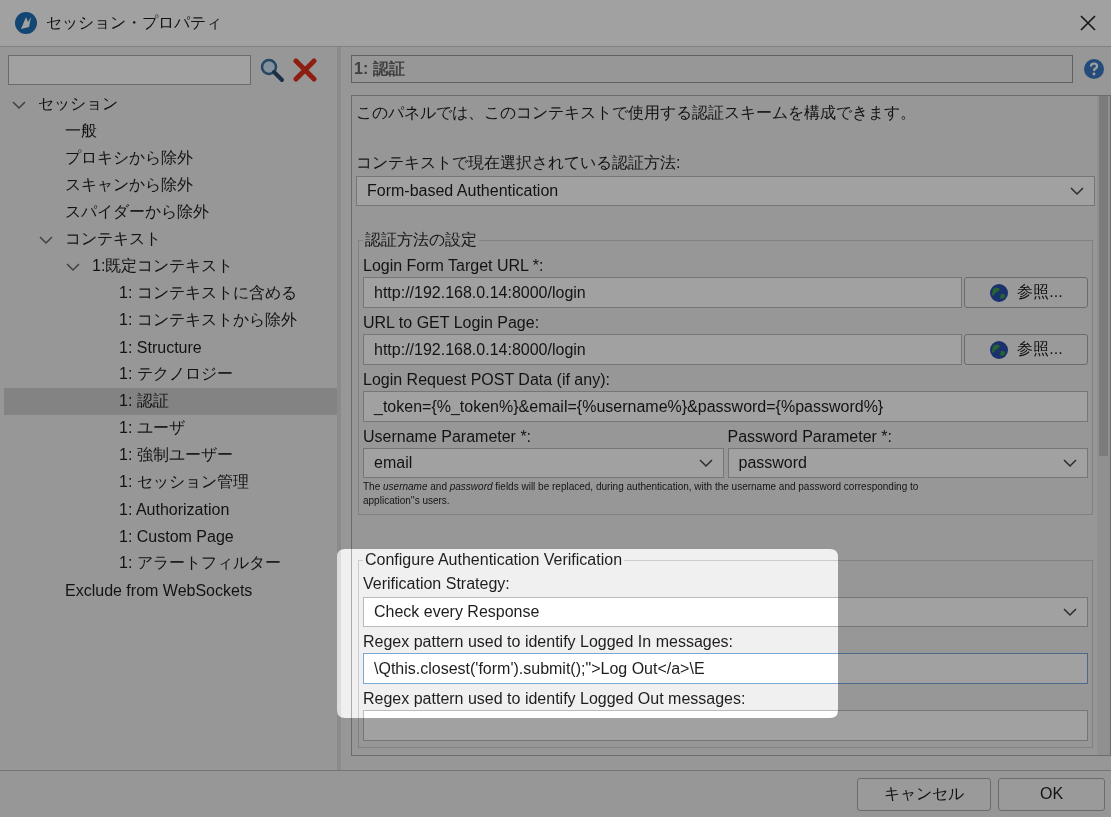 Image resolution: width=1111 pixels, height=817 pixels. I want to click on field-label: Verification Strategy:, so click(437, 584).